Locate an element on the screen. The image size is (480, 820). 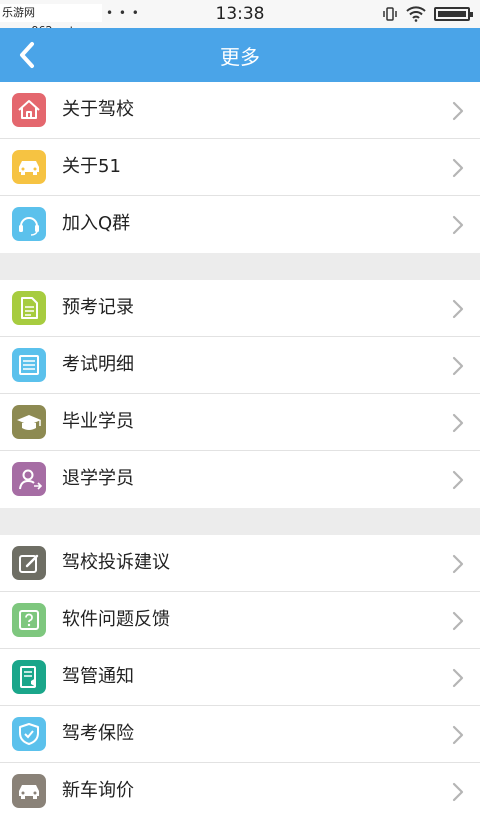
menu-item-label: 毕业学员 is located at coordinates (98, 421).